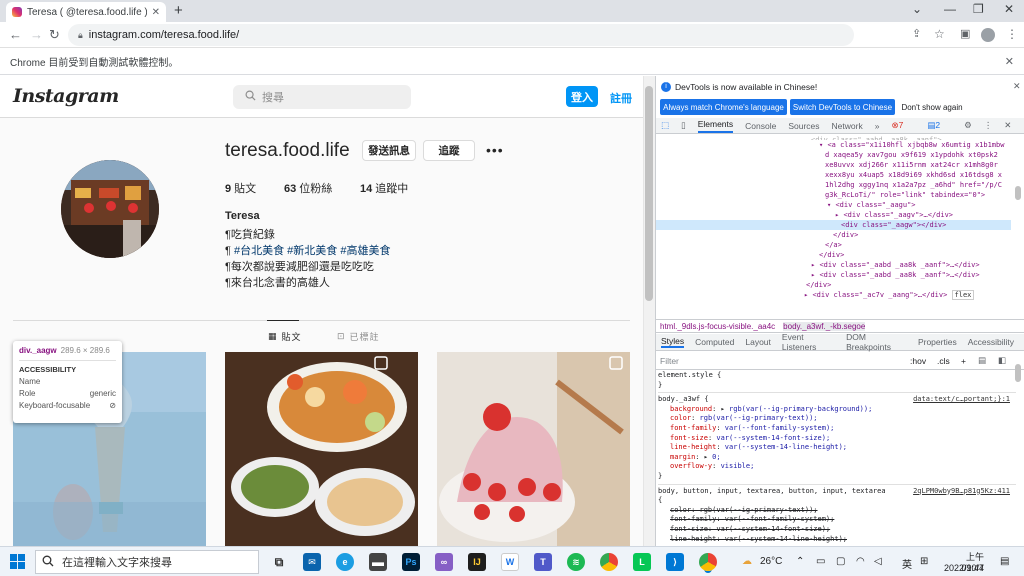 Image resolution: width=1024 pixels, height=576 pixels. Describe the element at coordinates (15, 34) in the screenshot. I see `back-icon: ←` at that location.